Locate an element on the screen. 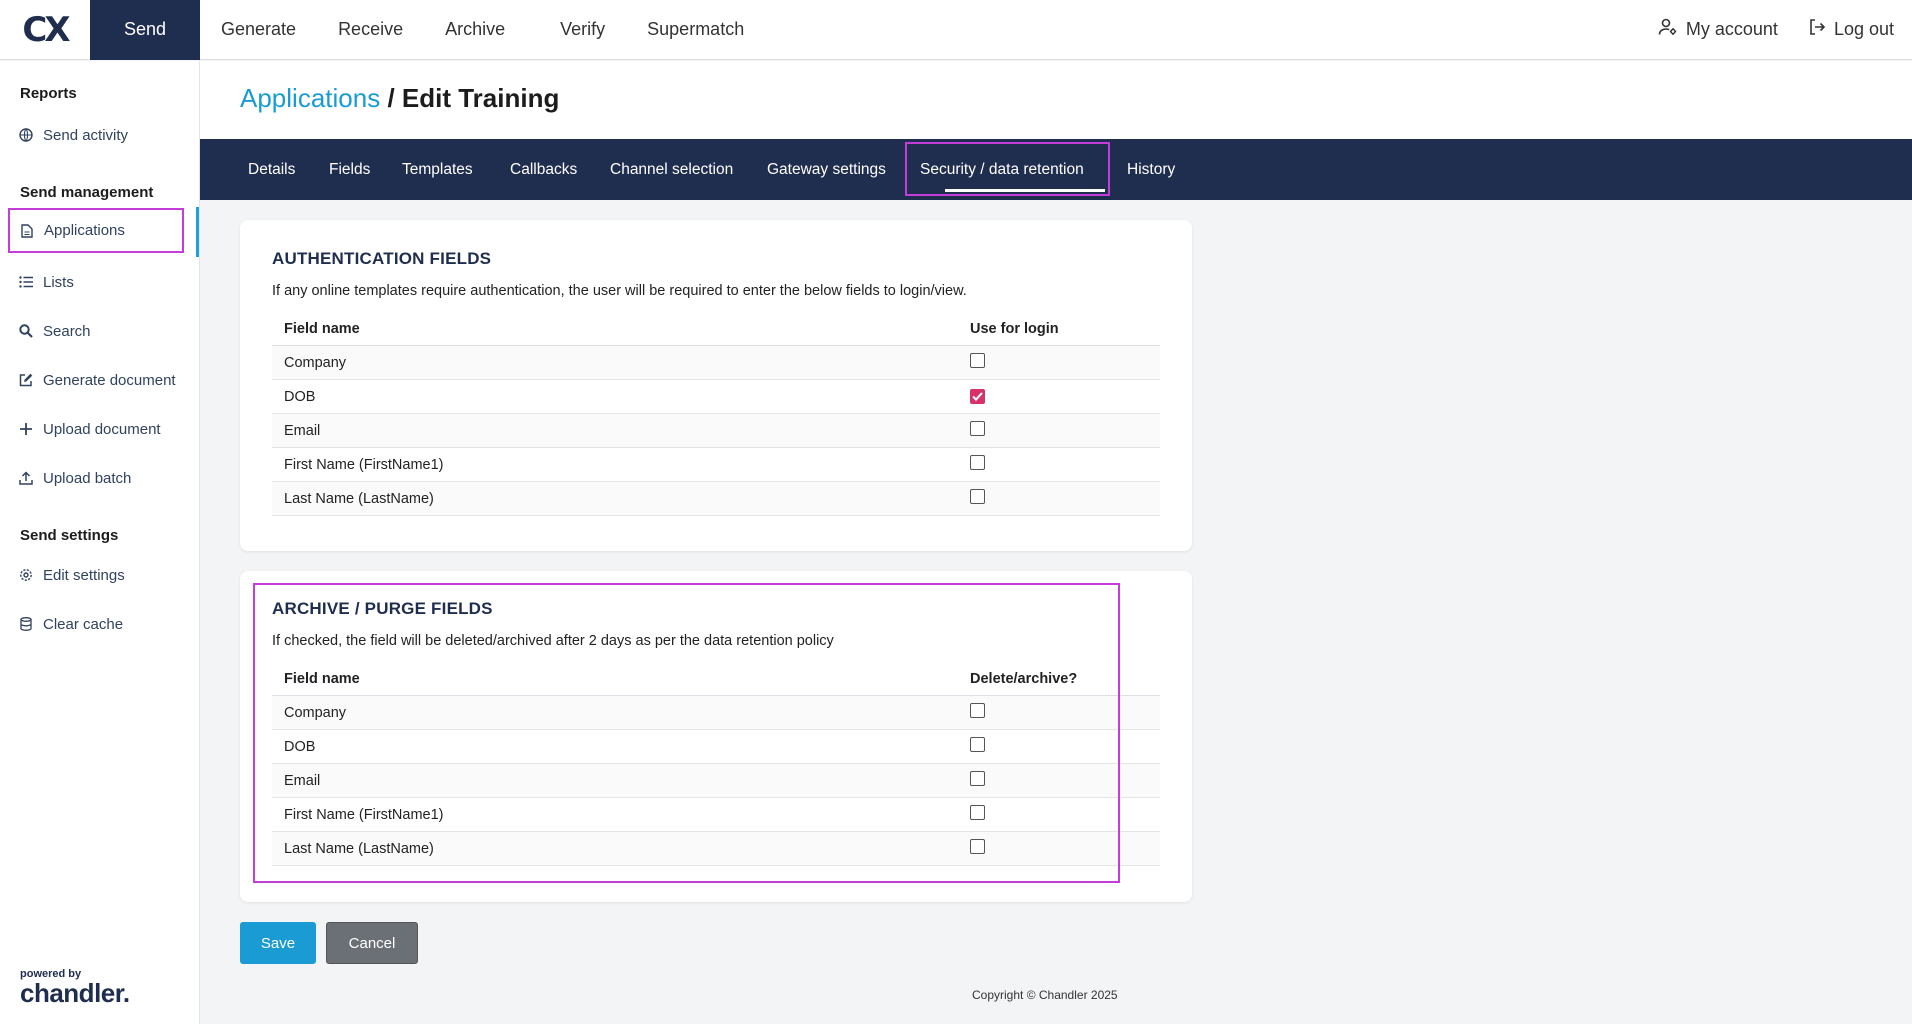 The width and height of the screenshot is (1912, 1024). sidebar-item-label: Upload document is located at coordinates (102, 429).